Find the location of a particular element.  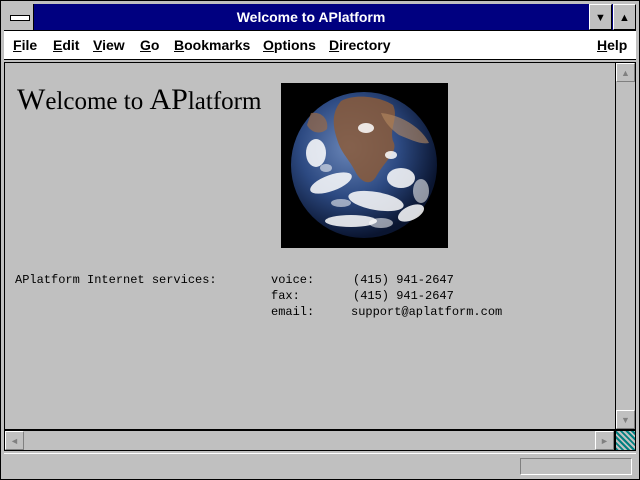

system-menu-button is located at coordinates (19, 17).